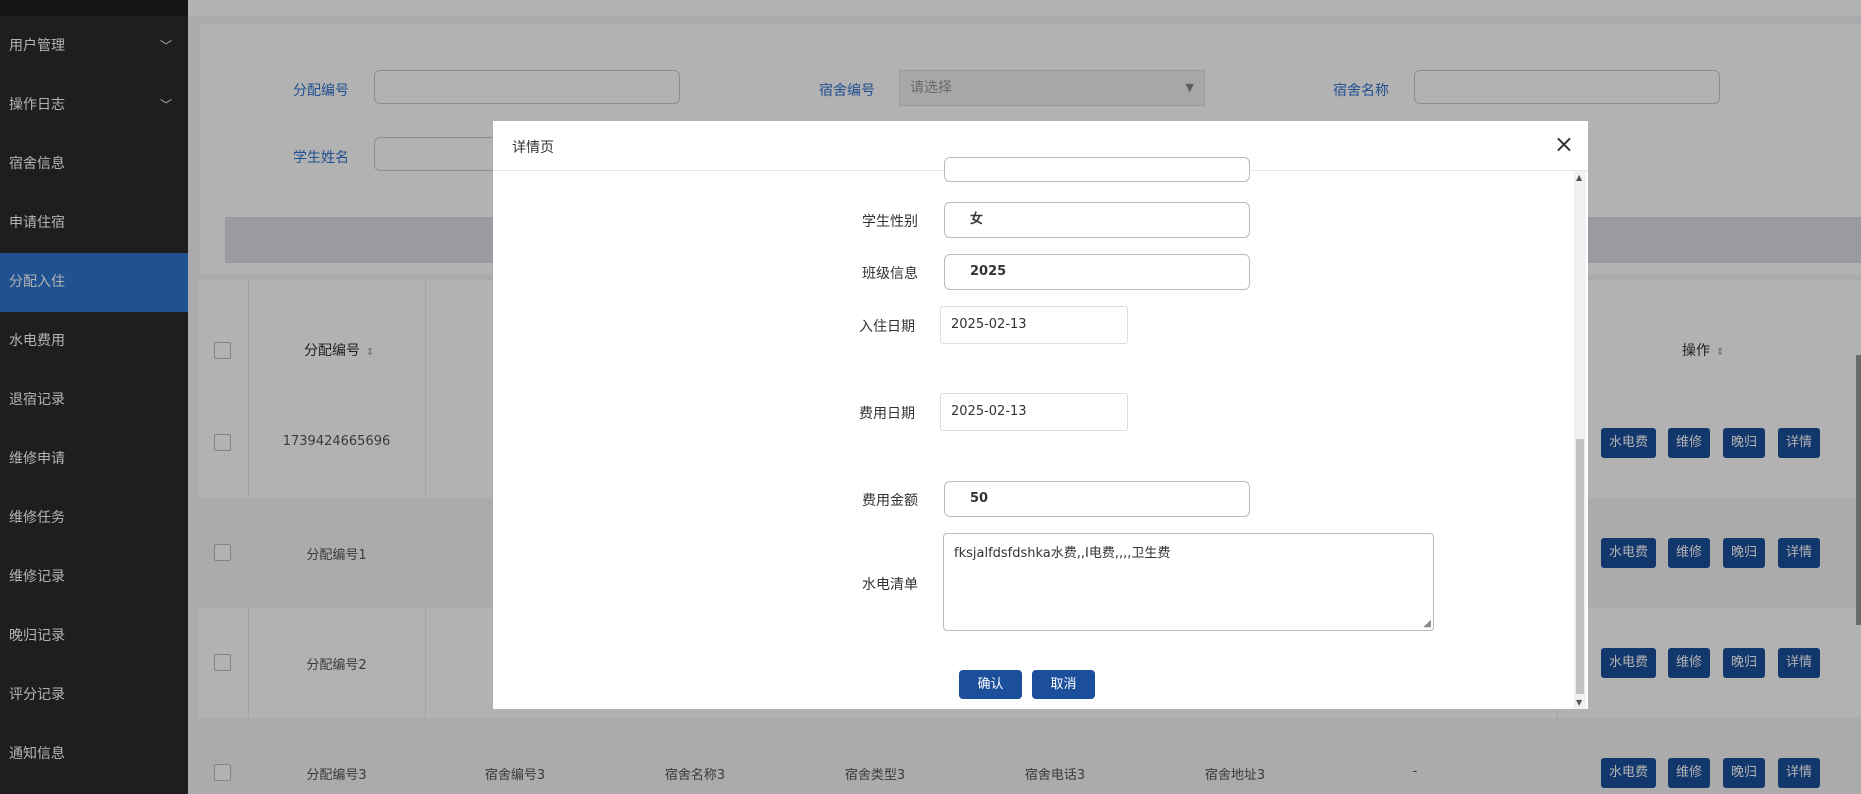 The width and height of the screenshot is (1861, 794). I want to click on utility-list-label: 水电清单, so click(890, 585).